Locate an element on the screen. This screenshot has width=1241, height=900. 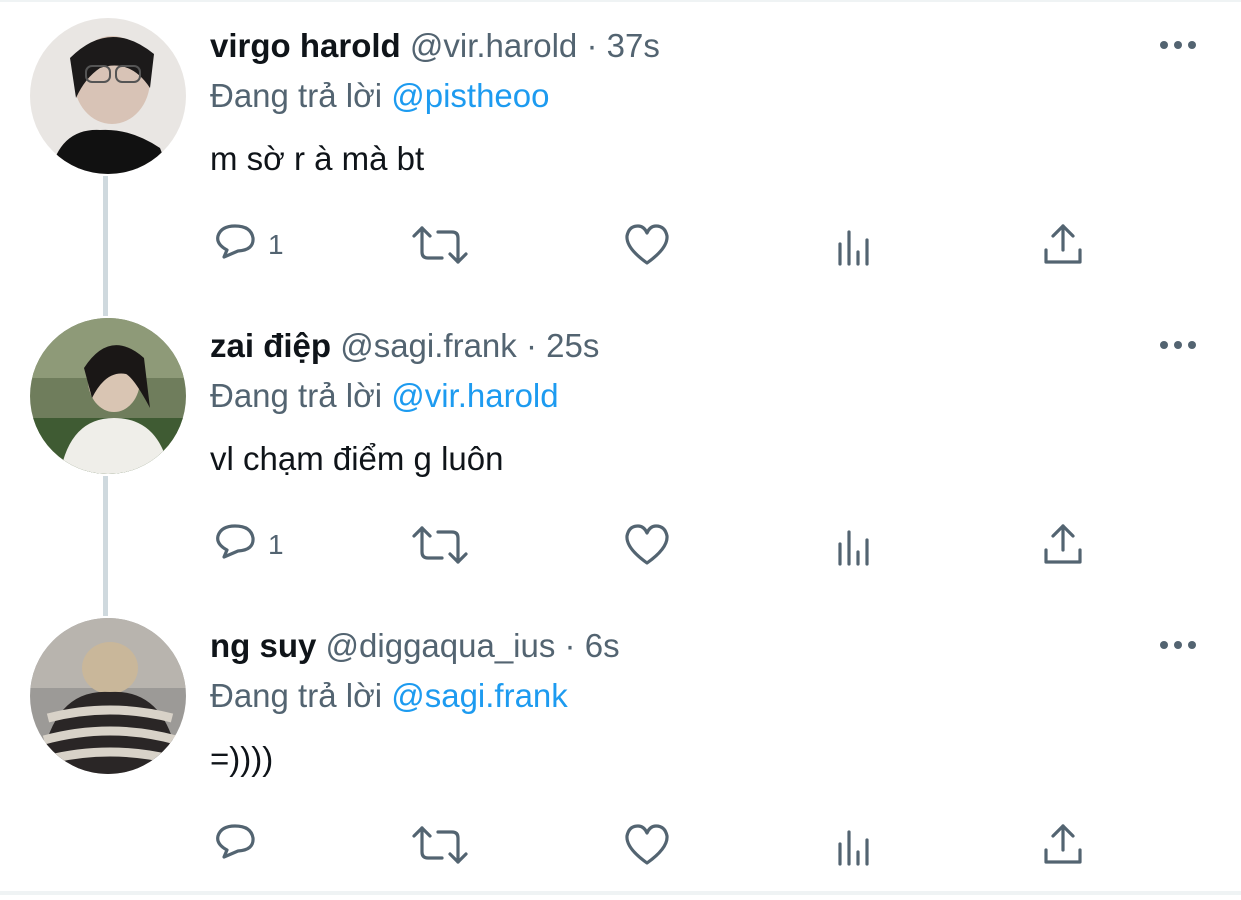
user-handle: @vir.harold is located at coordinates (493, 45).